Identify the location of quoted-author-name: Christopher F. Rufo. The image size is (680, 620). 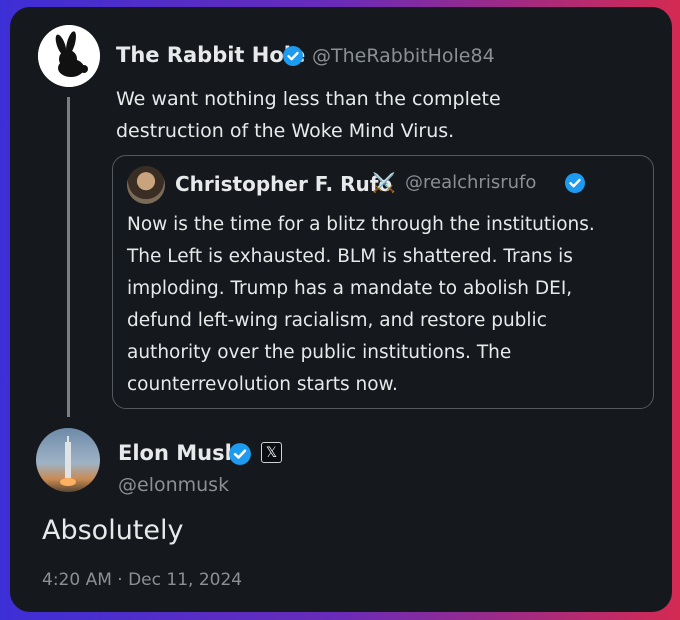
(283, 184).